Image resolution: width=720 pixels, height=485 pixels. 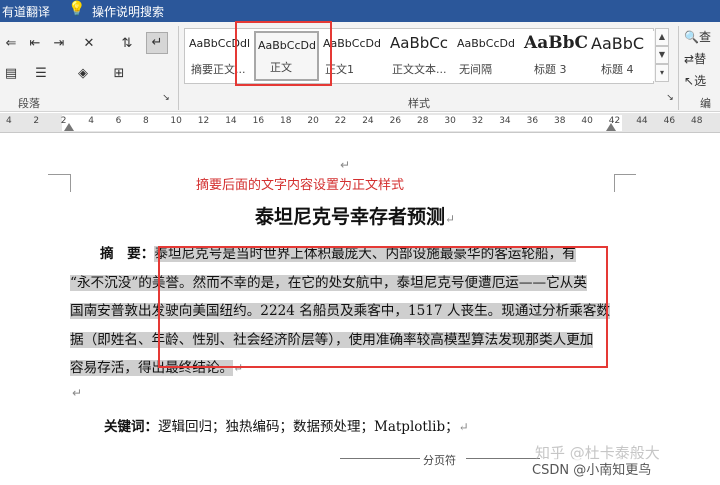 I want to click on select-button: ↖选, so click(x=695, y=80).